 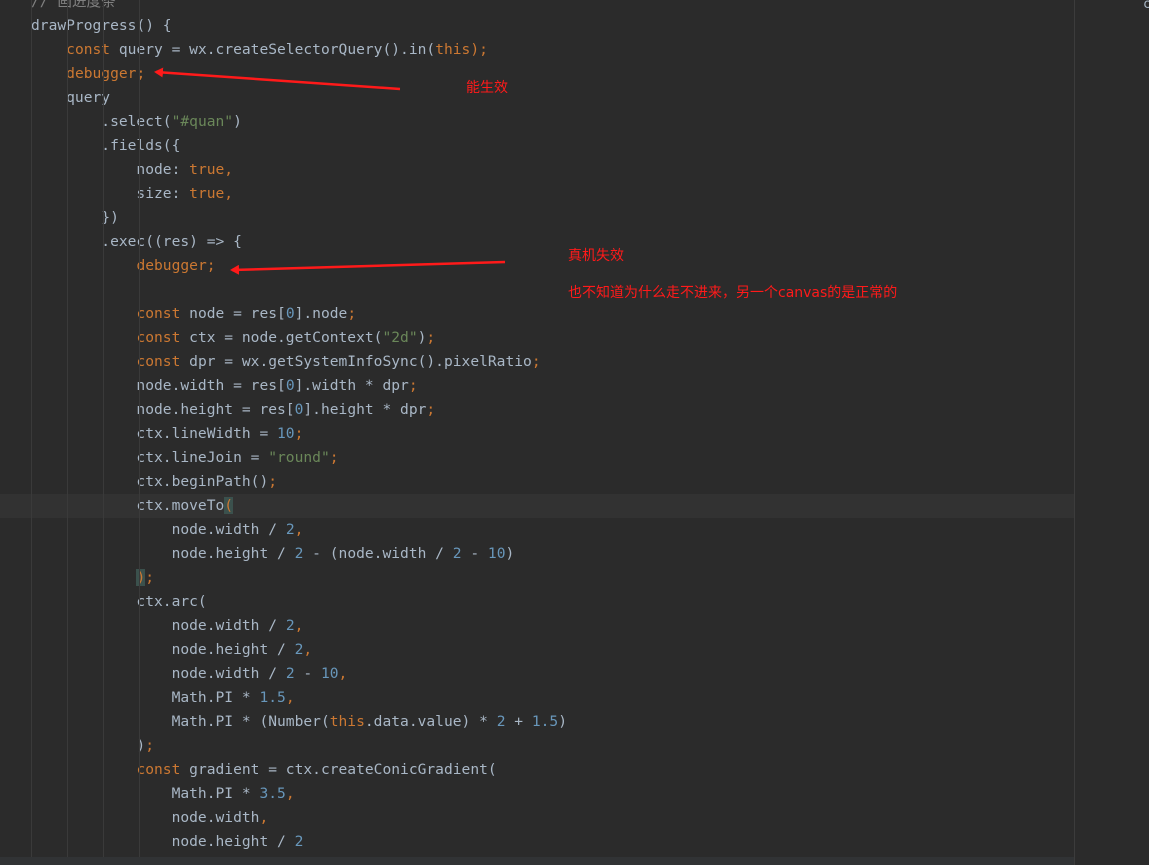 What do you see at coordinates (277, 79) in the screenshot?
I see `arrow-to-first-debugger` at bounding box center [277, 79].